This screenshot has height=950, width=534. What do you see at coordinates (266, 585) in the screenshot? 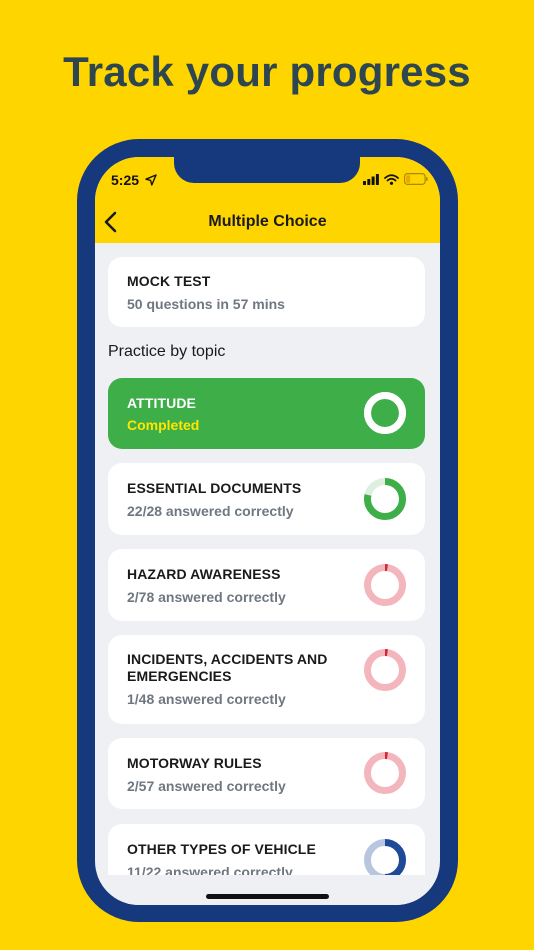
I see `topic-card: HAZARD AWARENESS 2/78 answered correctly` at bounding box center [266, 585].